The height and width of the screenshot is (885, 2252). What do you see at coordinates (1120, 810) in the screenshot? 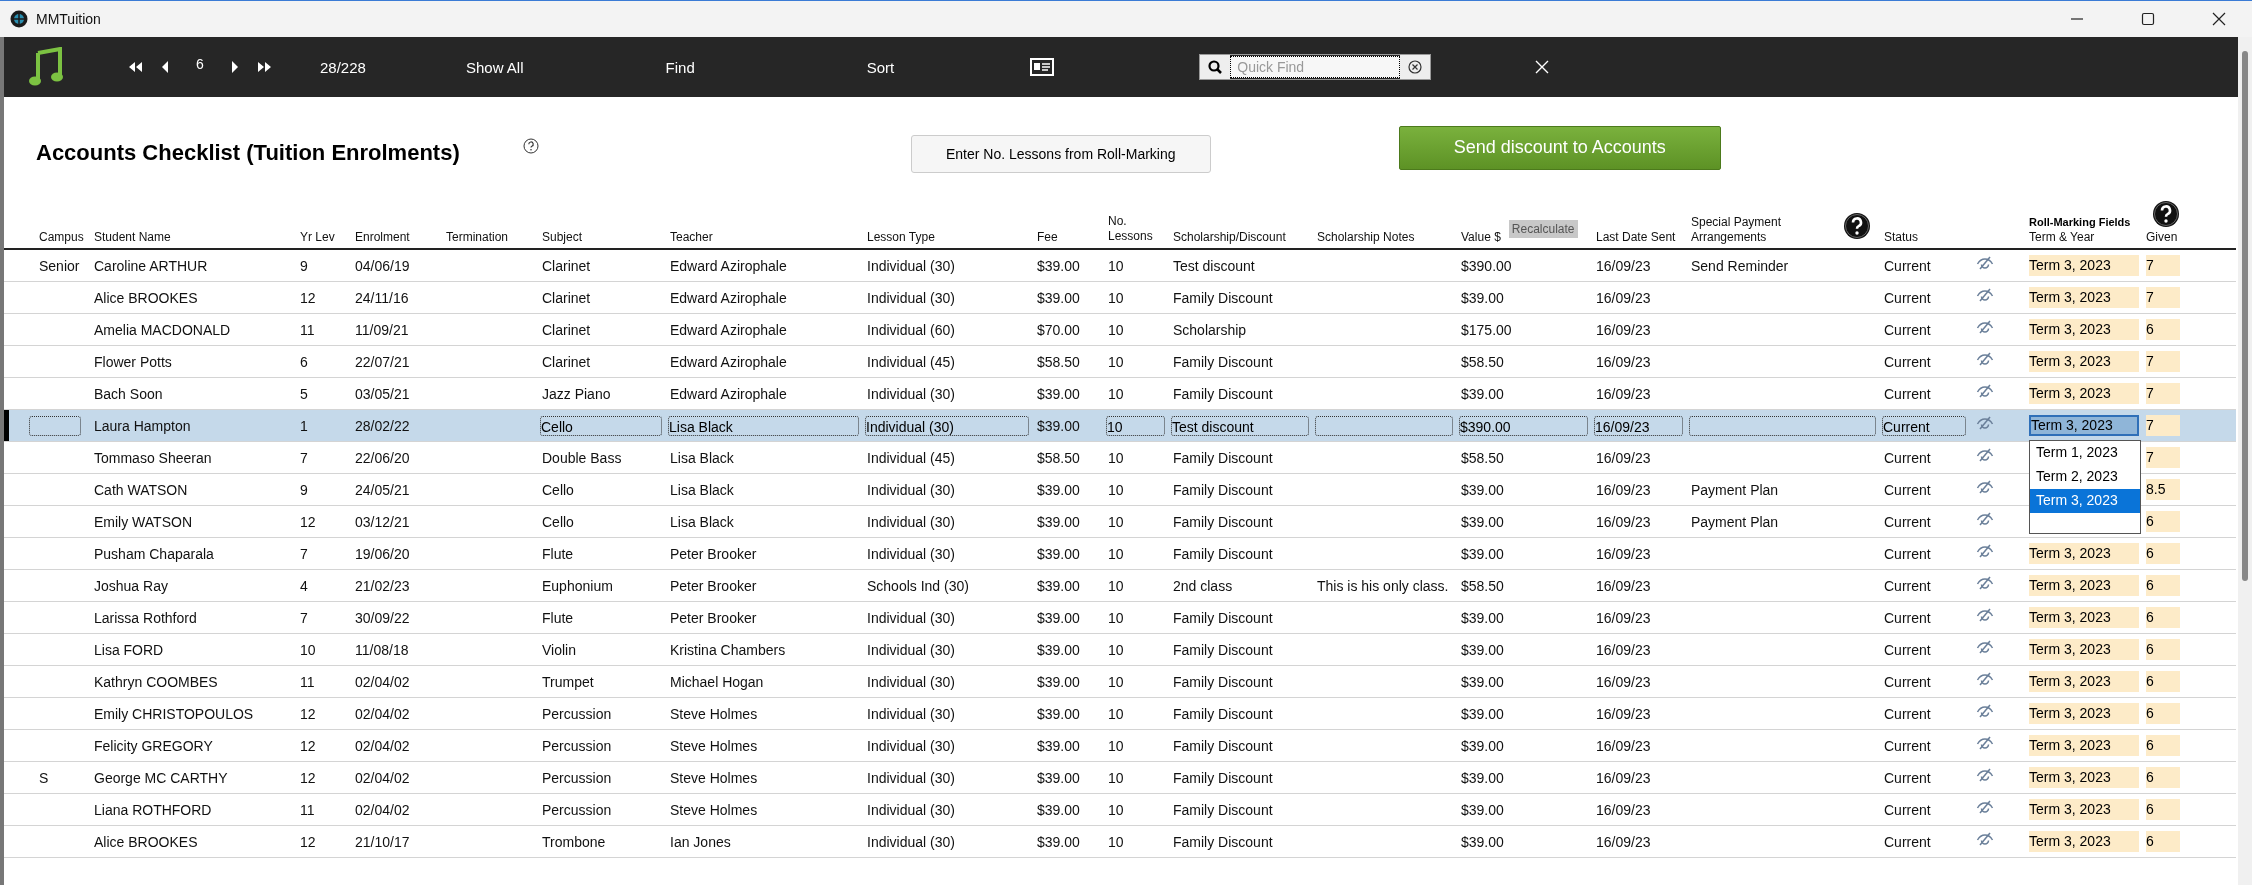
I see `table-row: Liana ROTHFORD 11 02/04/02 Percussion Steve Holmes Individual (30) $39.00 10 Family Discount $39.00 16/09/23 Current Term 3, 2023 6` at bounding box center [1120, 810].